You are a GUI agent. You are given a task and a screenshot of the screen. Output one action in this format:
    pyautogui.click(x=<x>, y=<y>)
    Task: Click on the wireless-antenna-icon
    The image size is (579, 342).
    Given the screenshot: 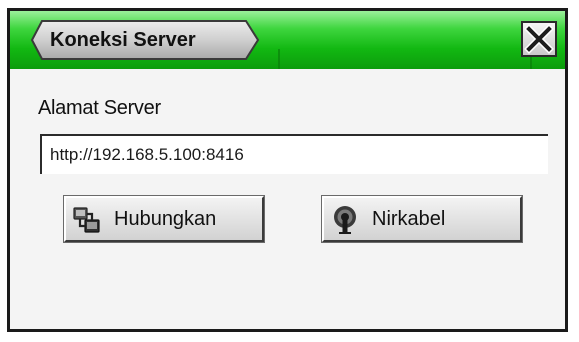 What is the action you would take?
    pyautogui.click(x=345, y=220)
    